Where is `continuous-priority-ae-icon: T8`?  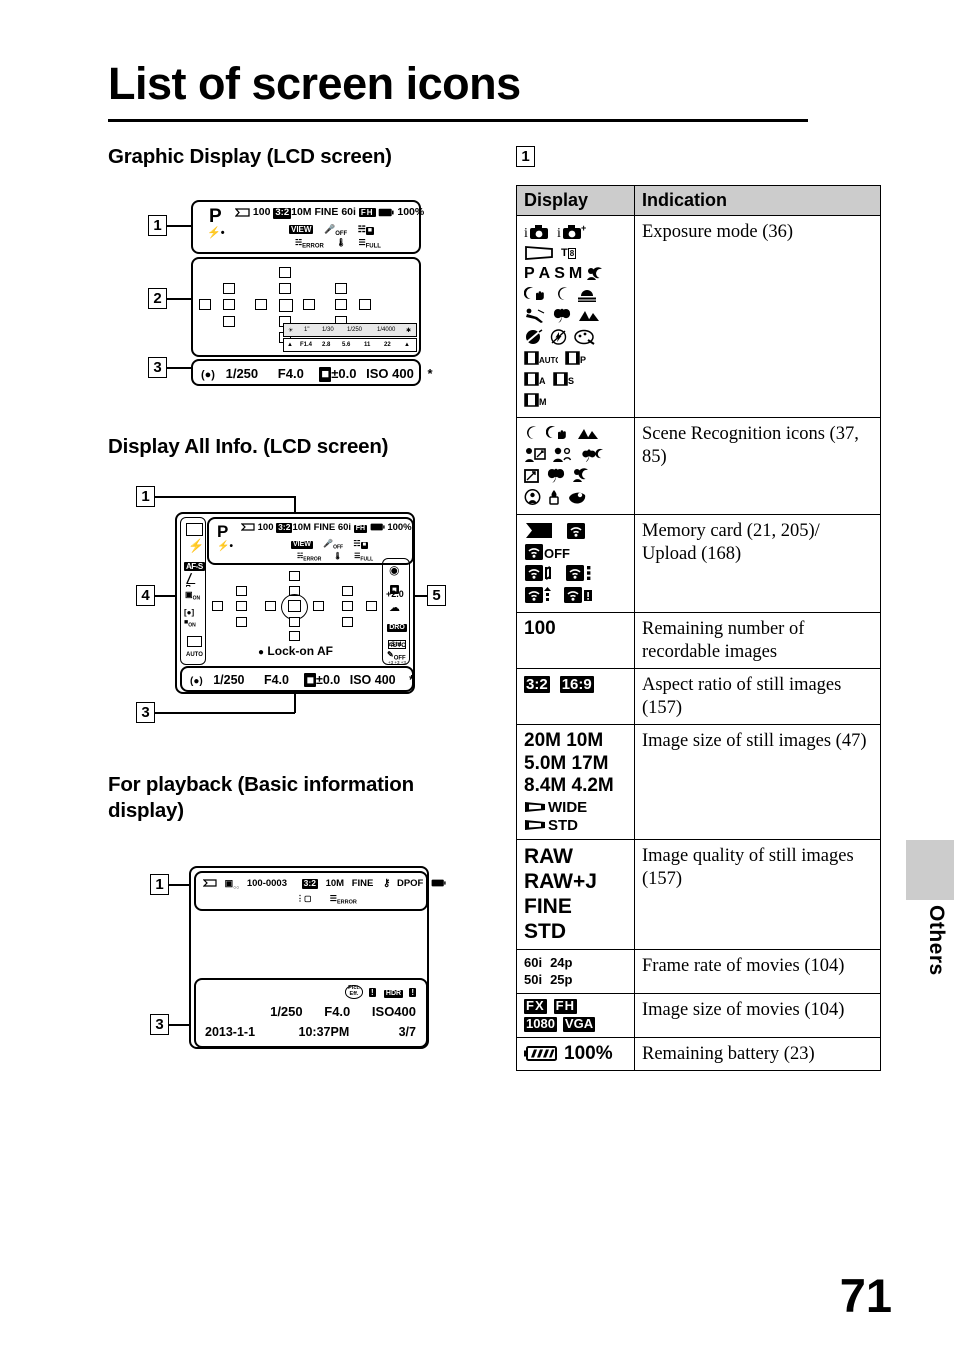
continuous-priority-ae-icon: T8 is located at coordinates (569, 253).